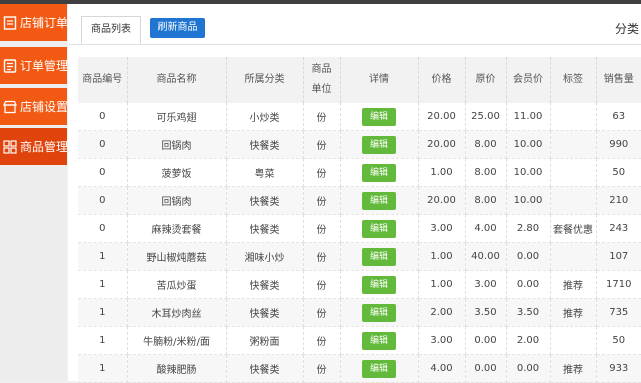 The height and width of the screenshot is (383, 641). I want to click on cell-category: 粤菜, so click(265, 172).